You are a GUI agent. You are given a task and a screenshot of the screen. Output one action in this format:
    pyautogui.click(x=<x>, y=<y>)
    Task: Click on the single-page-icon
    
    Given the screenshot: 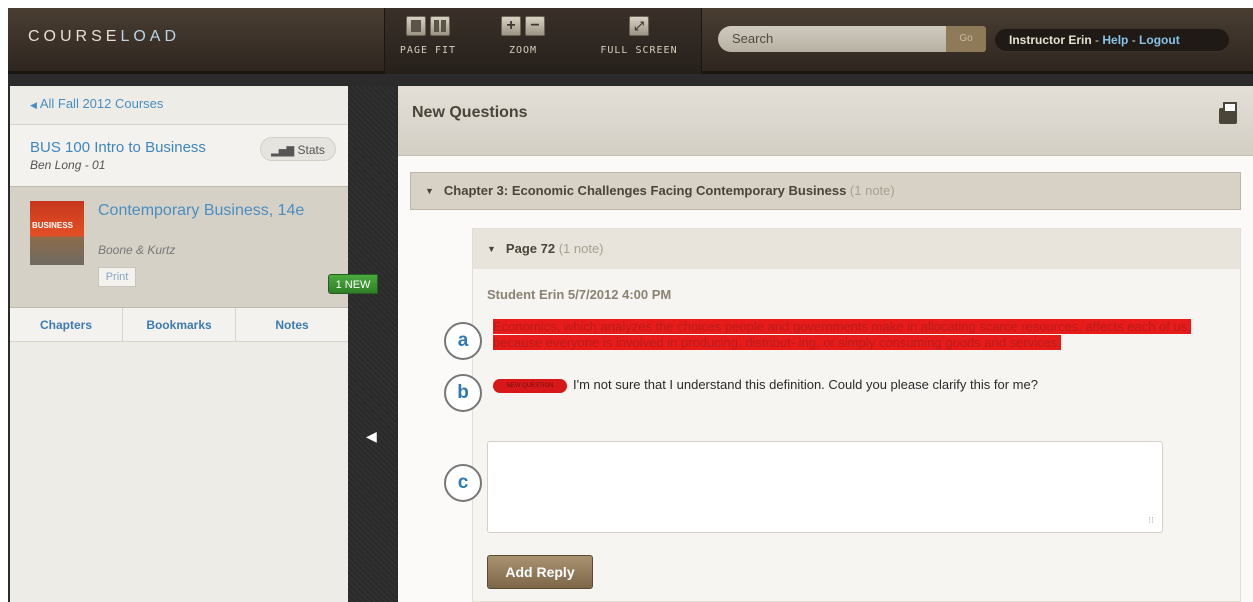 What is the action you would take?
    pyautogui.click(x=416, y=26)
    